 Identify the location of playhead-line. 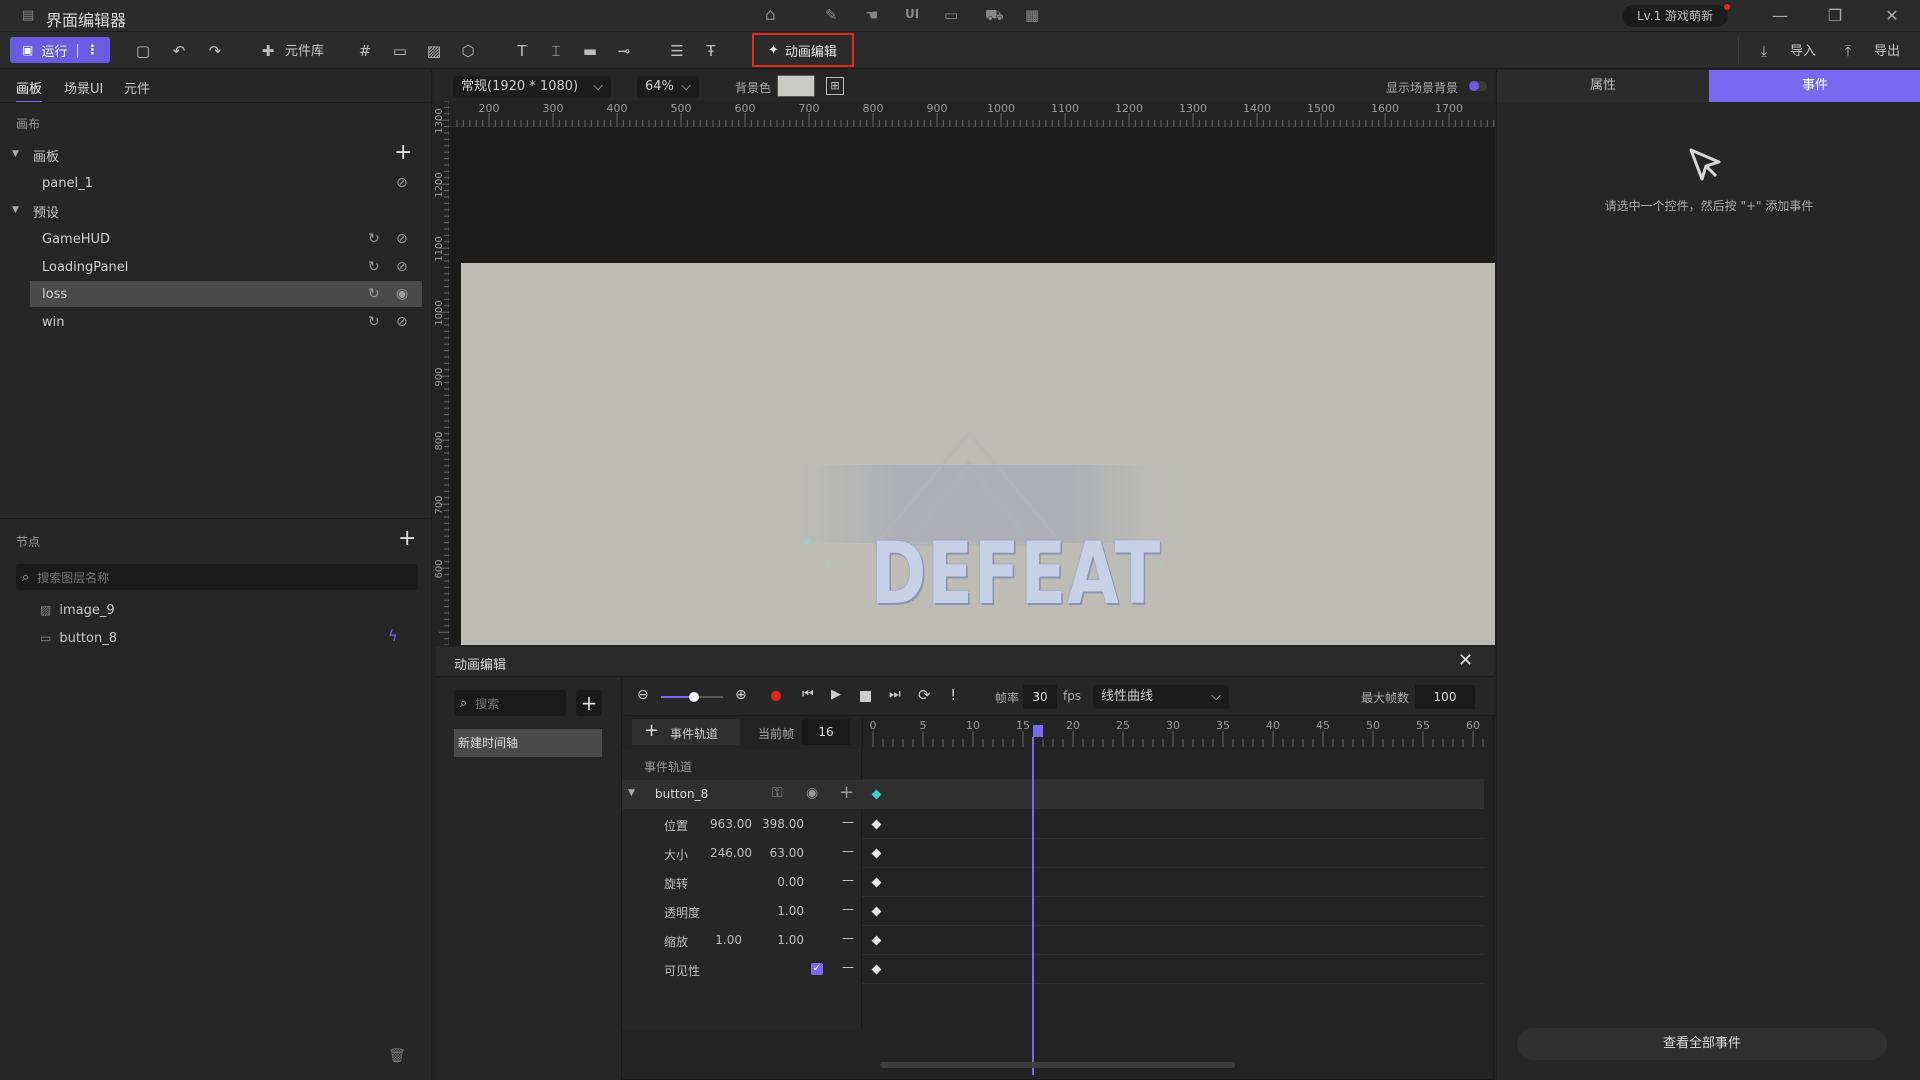
(1033, 906).